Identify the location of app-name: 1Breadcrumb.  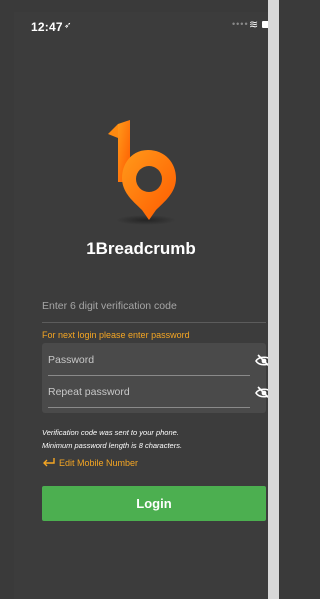
(141, 248).